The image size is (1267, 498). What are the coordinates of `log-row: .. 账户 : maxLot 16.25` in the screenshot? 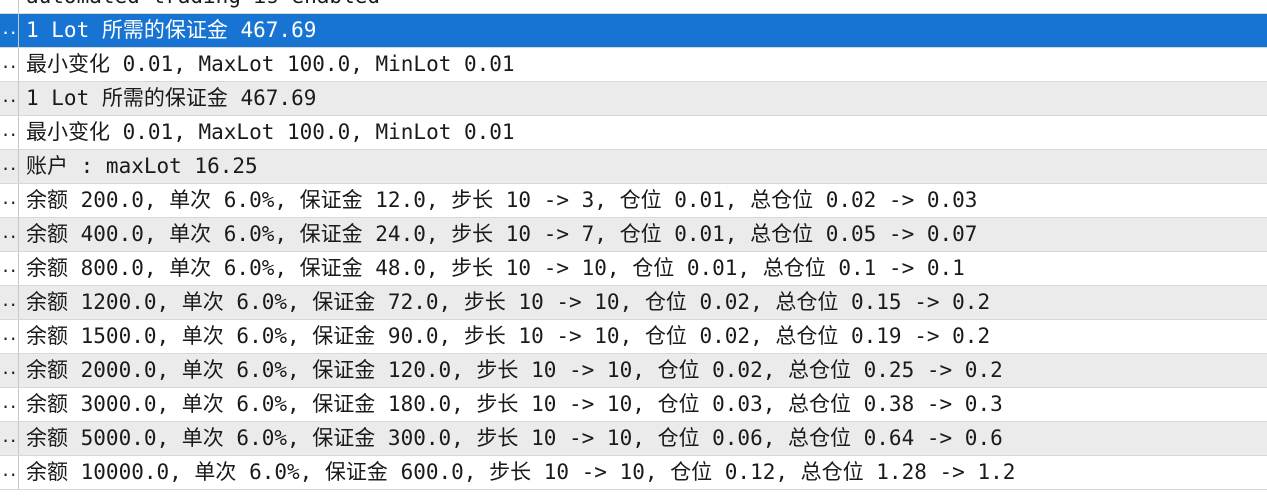 It's located at (633, 167).